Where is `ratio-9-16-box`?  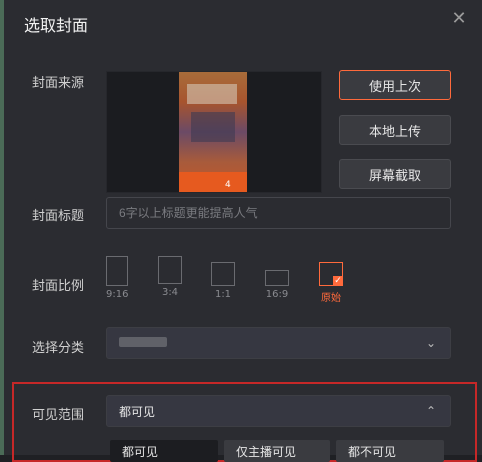 ratio-9-16-box is located at coordinates (117, 271).